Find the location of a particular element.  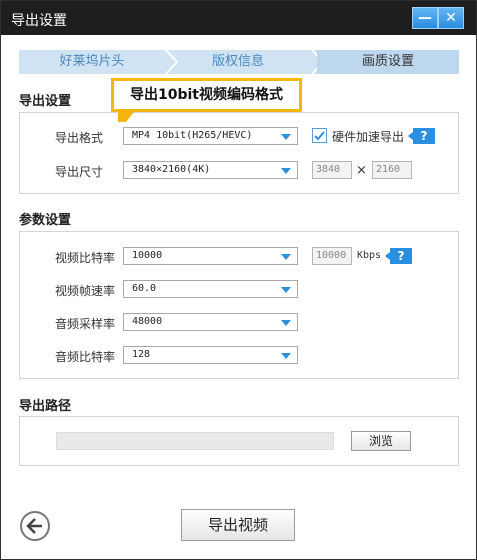

back-button is located at coordinates (35, 526).